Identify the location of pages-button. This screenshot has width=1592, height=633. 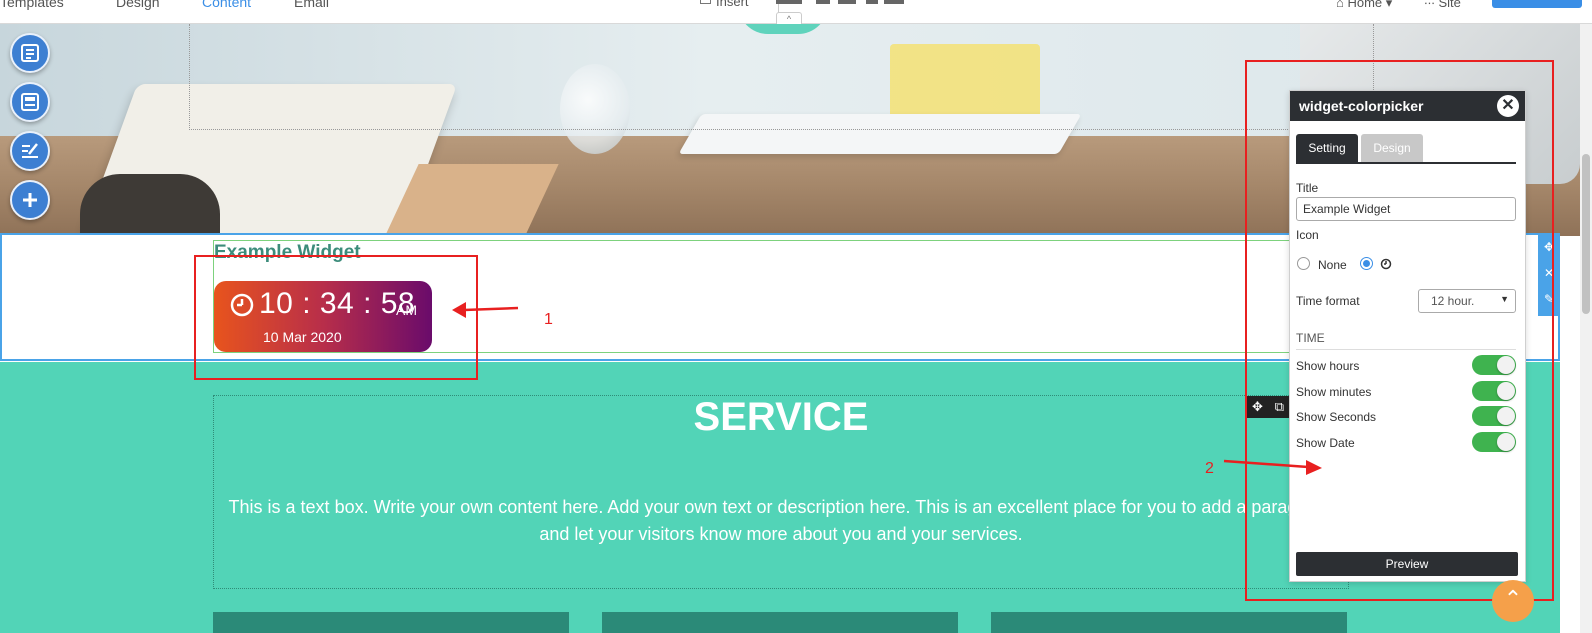
(30, 102).